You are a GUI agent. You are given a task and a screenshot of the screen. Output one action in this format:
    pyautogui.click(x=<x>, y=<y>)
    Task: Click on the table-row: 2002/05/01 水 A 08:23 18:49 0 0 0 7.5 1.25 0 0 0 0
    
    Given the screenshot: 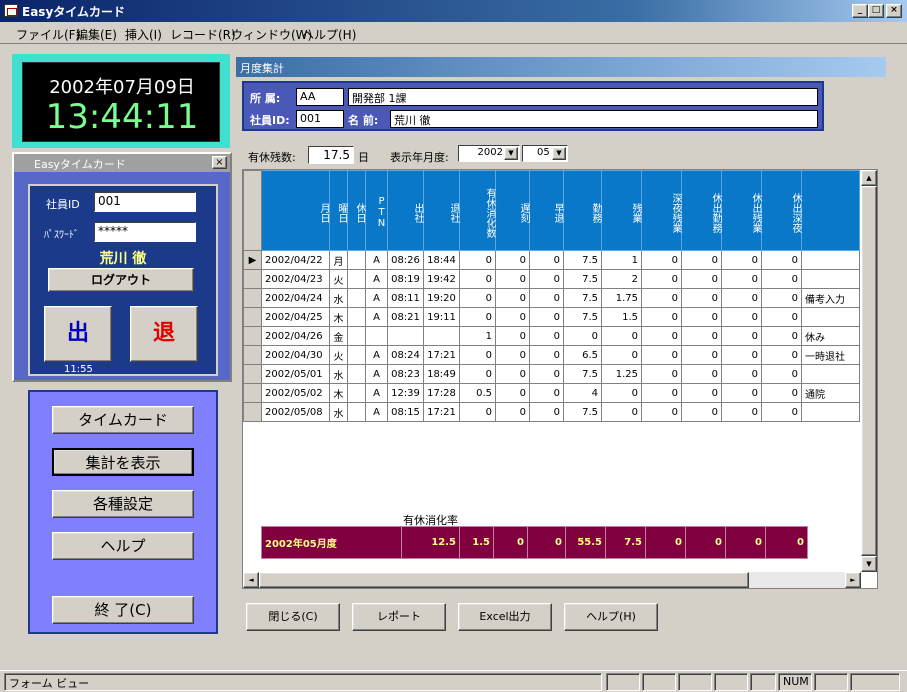 What is the action you would take?
    pyautogui.click(x=551, y=374)
    